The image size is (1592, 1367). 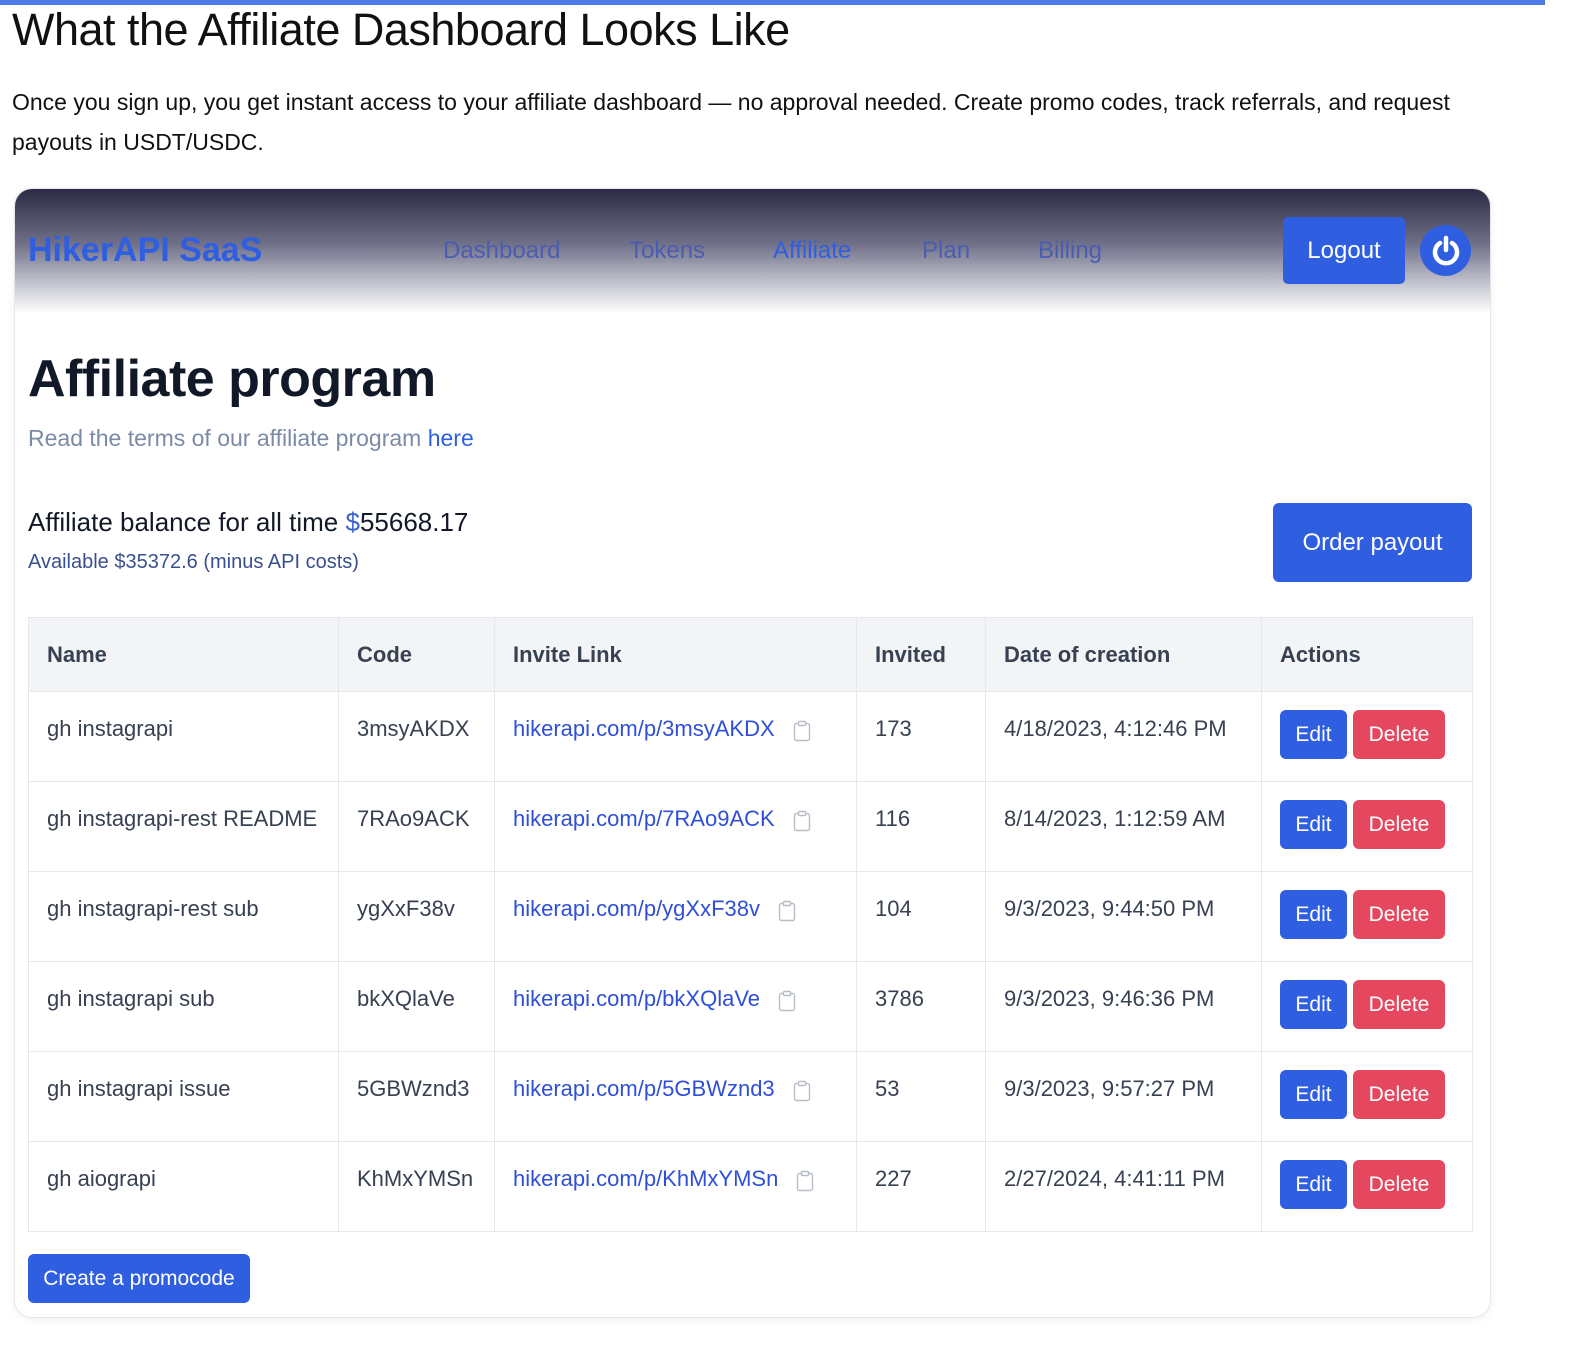 I want to click on column-header-invited: Invited, so click(x=921, y=654).